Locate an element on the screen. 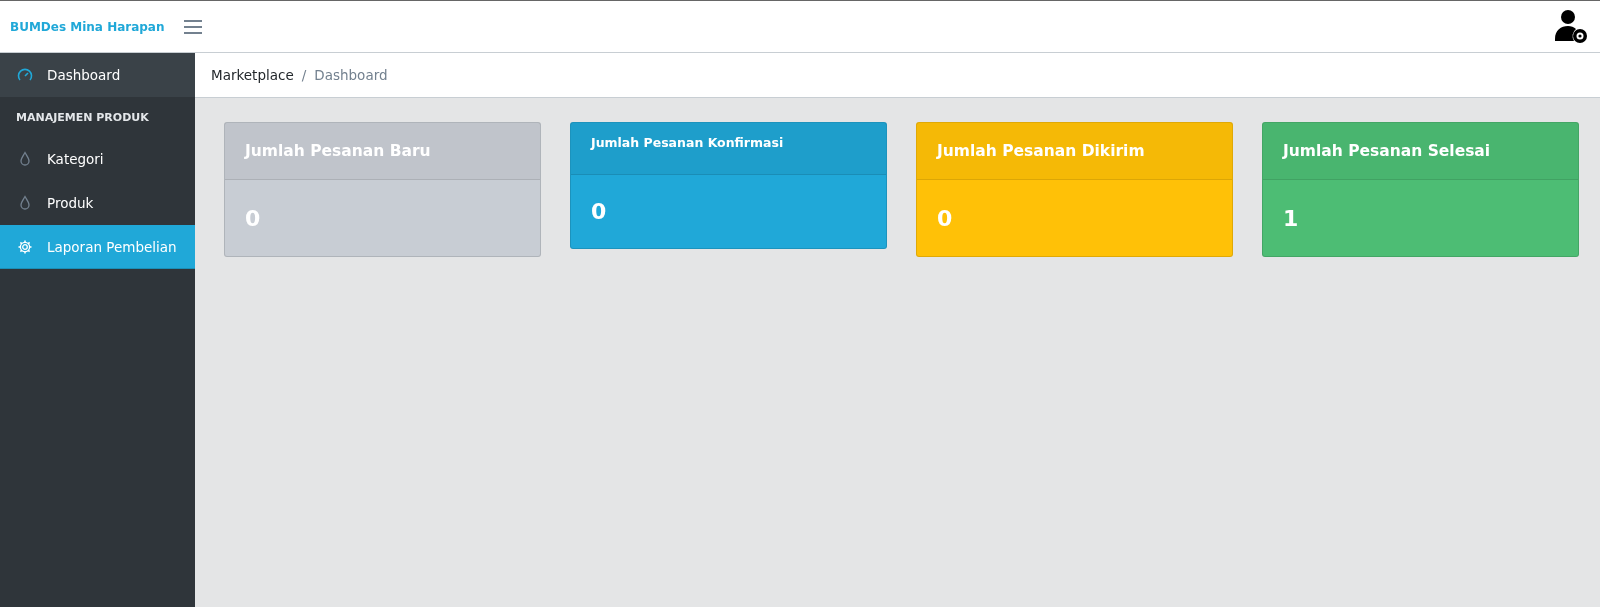 The image size is (1600, 607). card-title: Jumlah Pesanan Dikirim is located at coordinates (1074, 151).